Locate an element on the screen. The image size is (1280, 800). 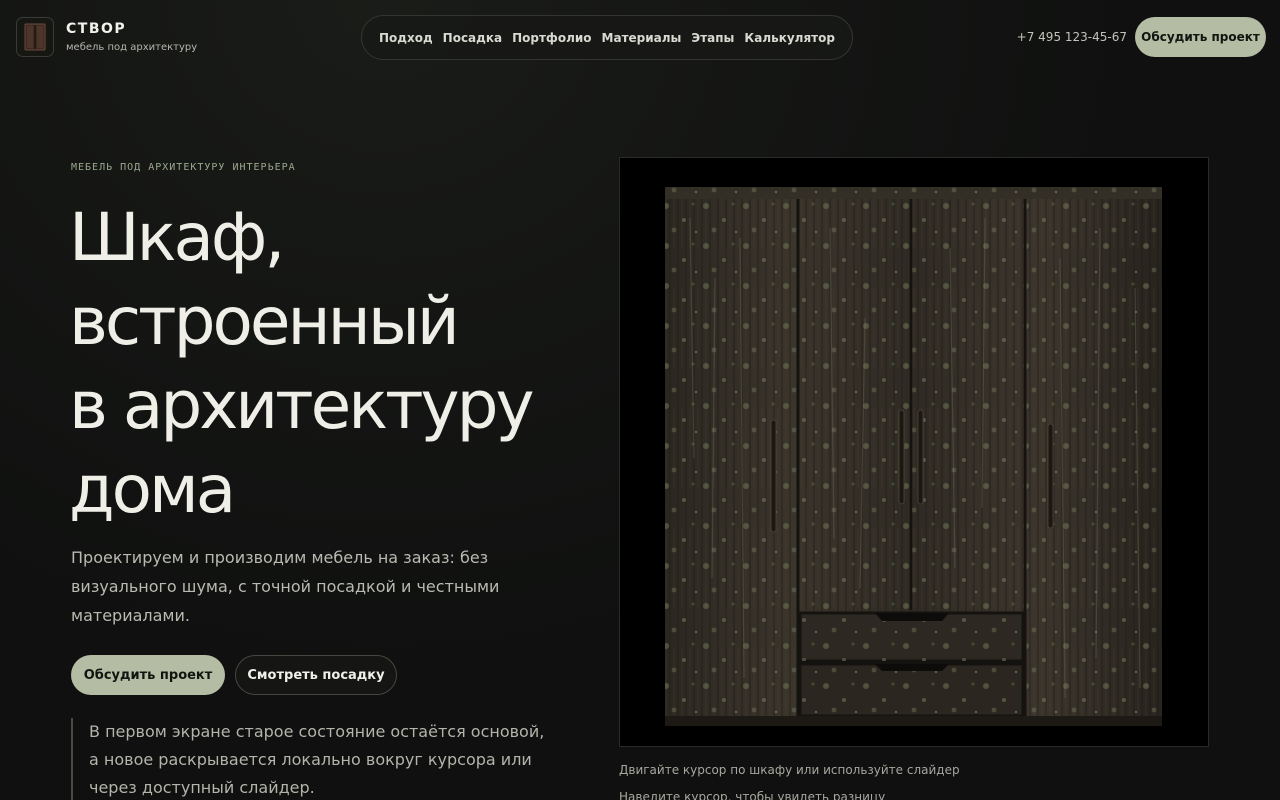
wardrobe-logo-icon is located at coordinates (35, 37).